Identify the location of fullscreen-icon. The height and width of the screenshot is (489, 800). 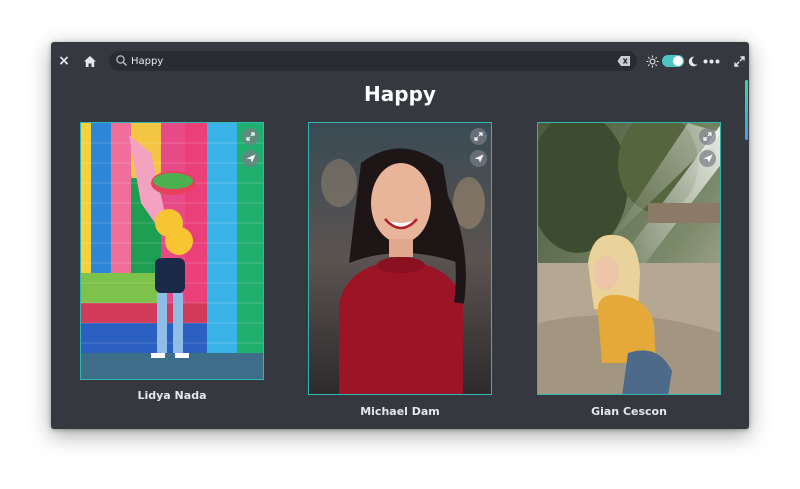
(739, 61).